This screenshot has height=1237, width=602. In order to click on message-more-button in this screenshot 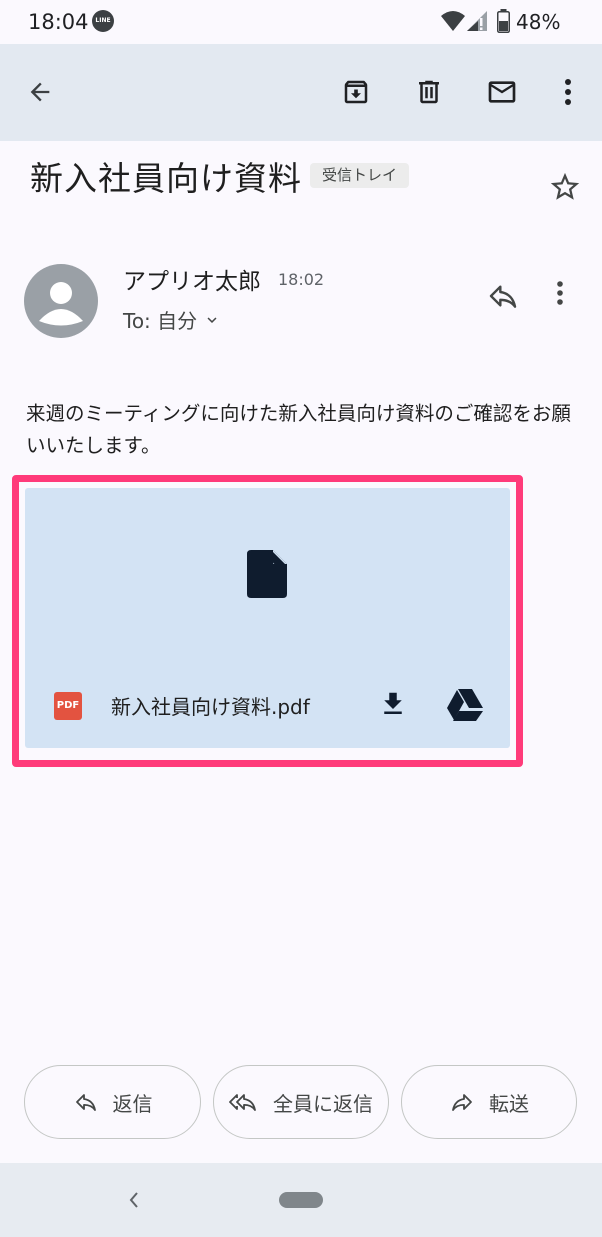, I will do `click(568, 296)`.